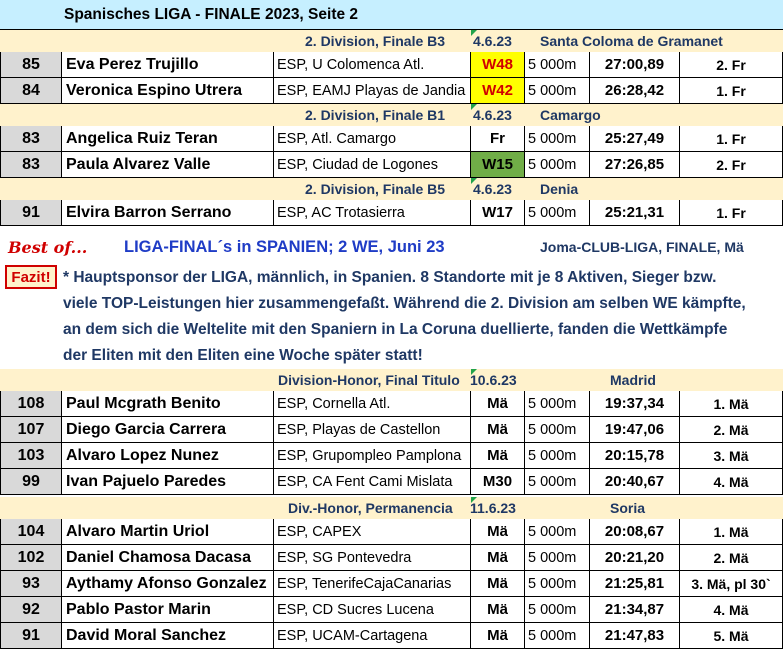 Image resolution: width=783 pixels, height=649 pixels. What do you see at coordinates (375, 115) in the screenshot?
I see `division-name: 2. Division, Finale B1` at bounding box center [375, 115].